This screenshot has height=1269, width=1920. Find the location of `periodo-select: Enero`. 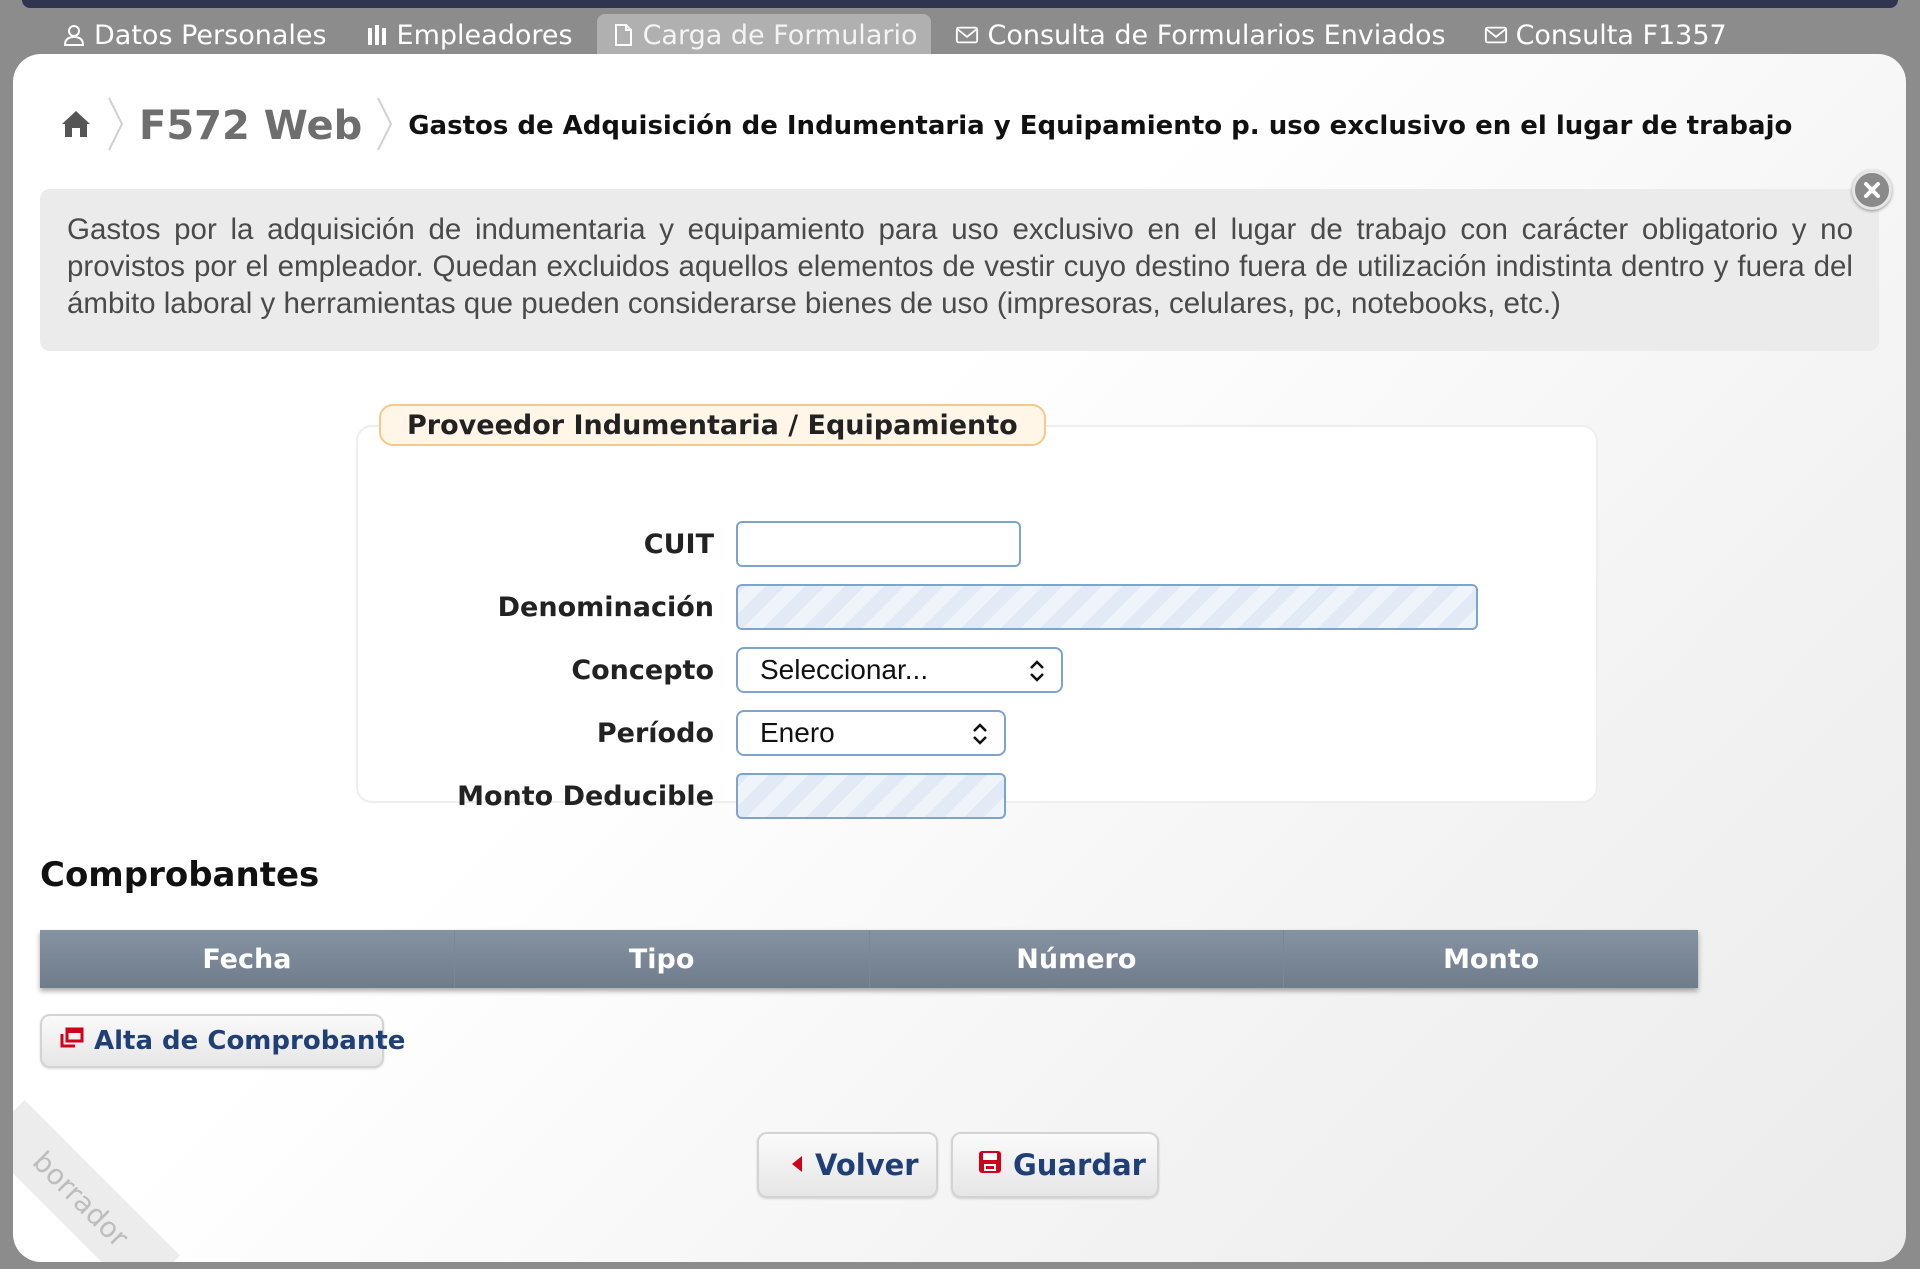

periodo-select: Enero is located at coordinates (871, 733).